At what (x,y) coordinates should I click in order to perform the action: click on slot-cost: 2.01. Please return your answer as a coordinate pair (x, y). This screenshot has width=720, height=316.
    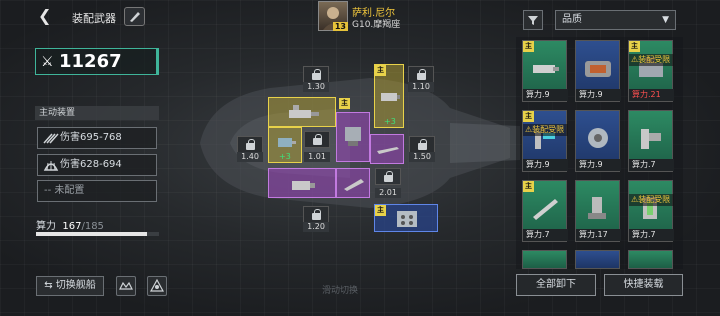
    Looking at the image, I should click on (388, 193).